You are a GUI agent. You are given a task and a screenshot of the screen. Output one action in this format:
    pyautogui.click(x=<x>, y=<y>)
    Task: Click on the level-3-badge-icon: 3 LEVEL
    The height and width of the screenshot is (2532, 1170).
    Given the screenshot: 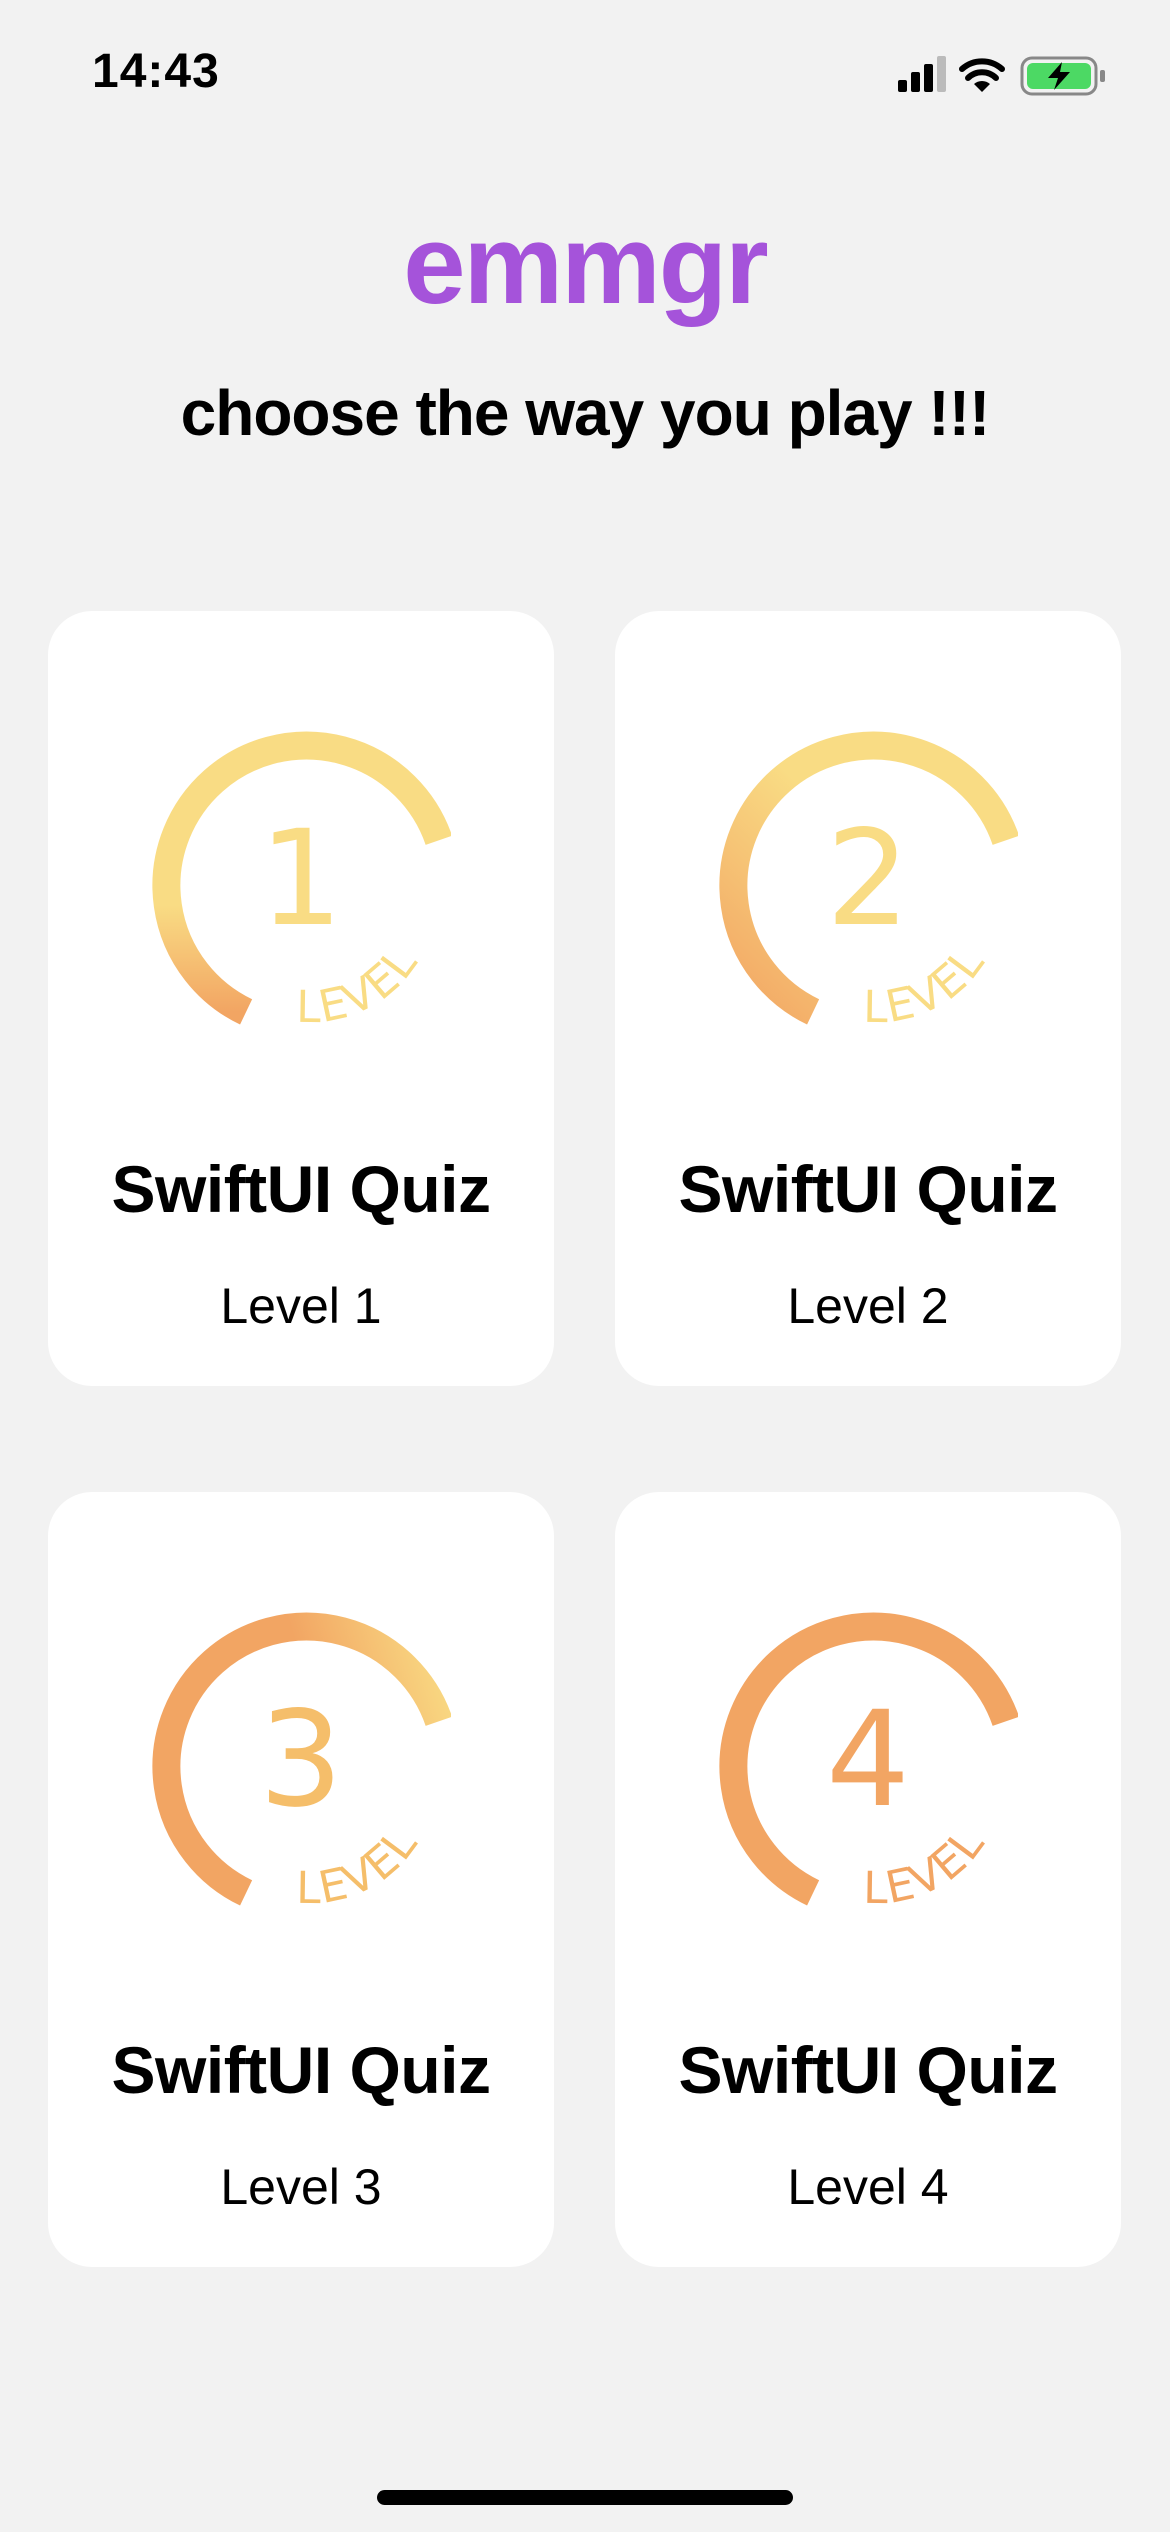 What is the action you would take?
    pyautogui.click(x=301, y=1761)
    